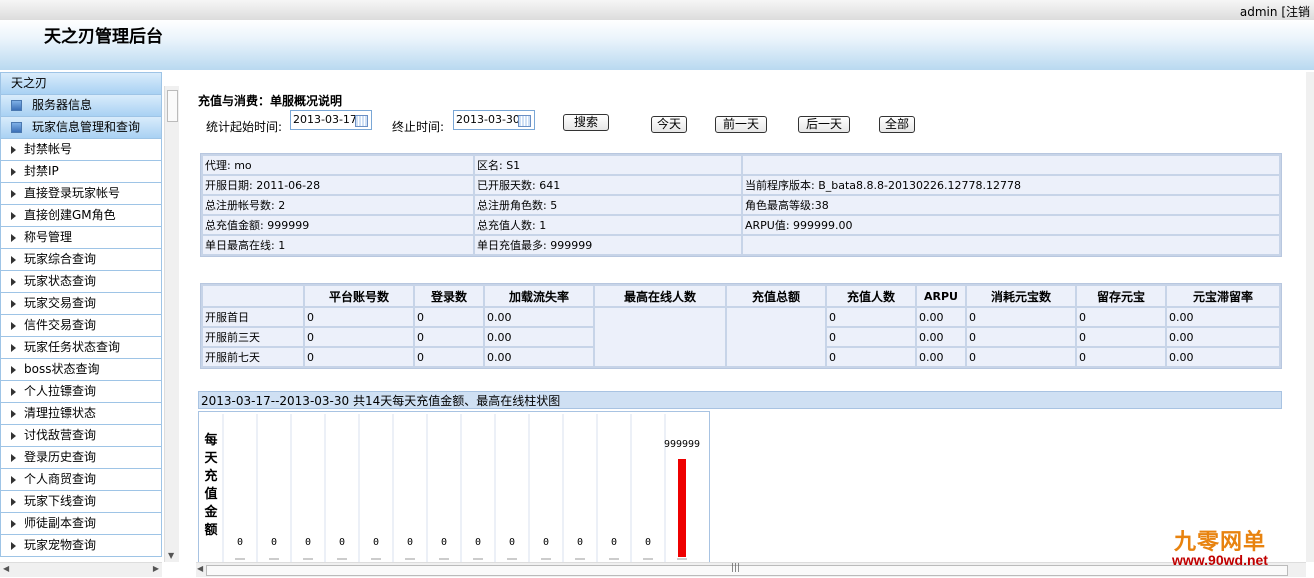  I want to click on sidebar-item: 信件交易查询, so click(81, 326).